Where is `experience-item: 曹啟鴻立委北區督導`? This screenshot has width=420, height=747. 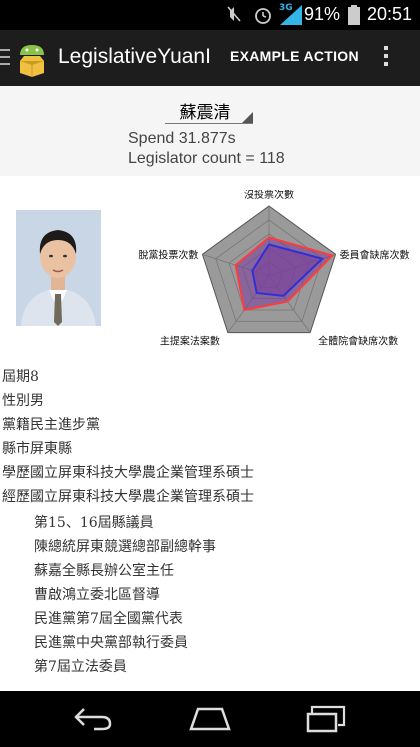 experience-item: 曹啟鴻立委北區督導 is located at coordinates (97, 595).